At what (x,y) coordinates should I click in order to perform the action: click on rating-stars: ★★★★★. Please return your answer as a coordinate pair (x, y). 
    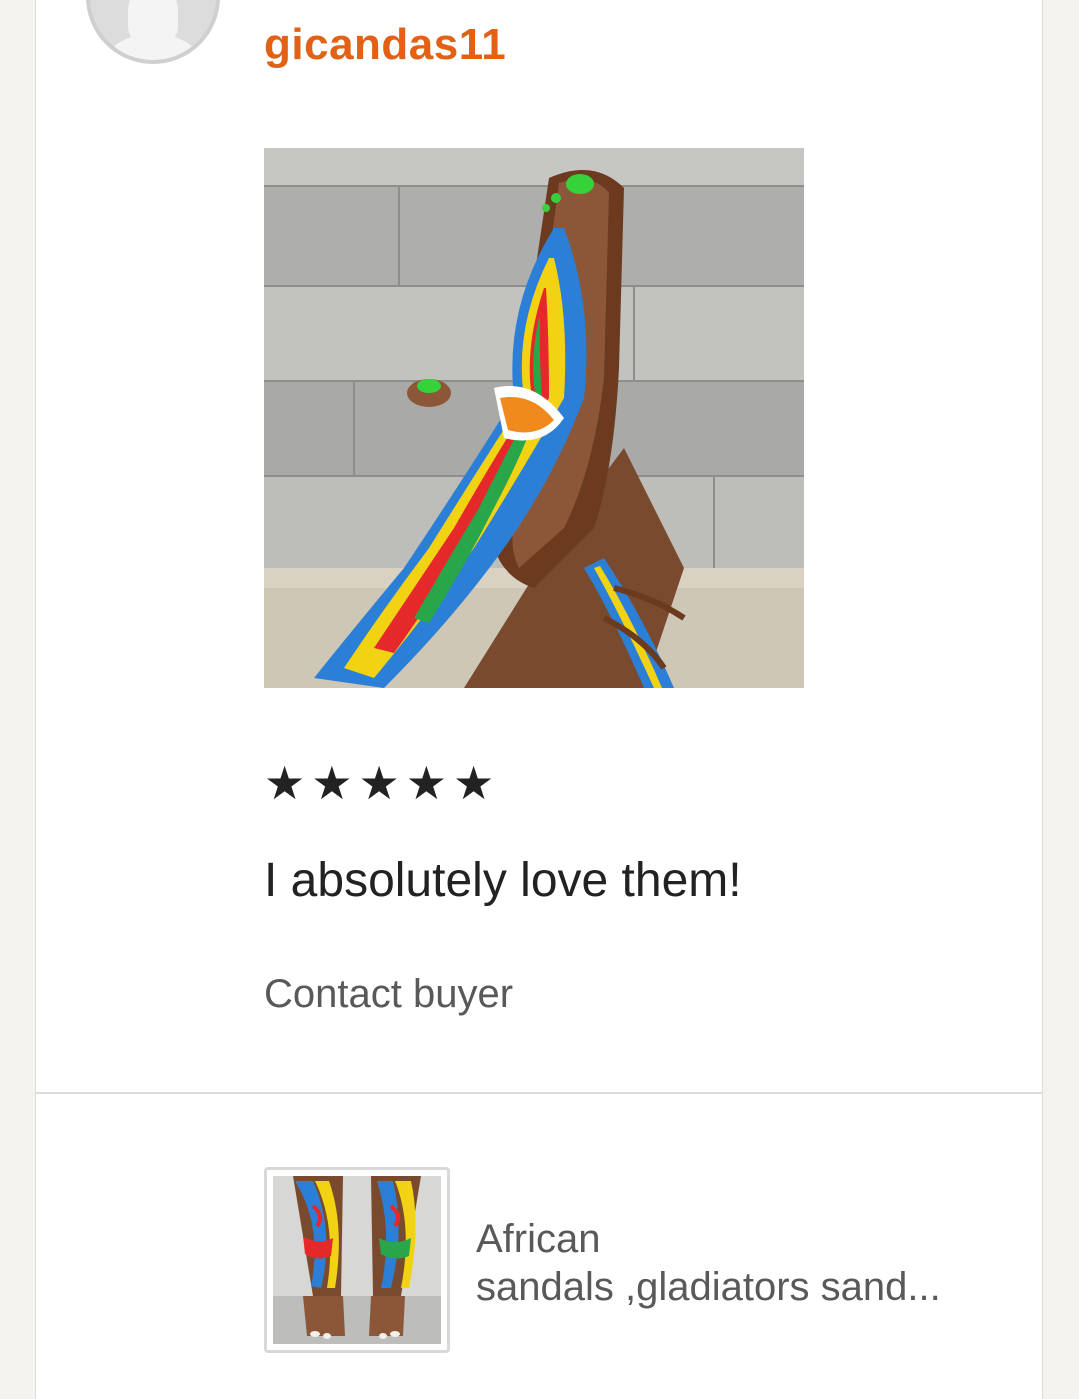
    Looking at the image, I should click on (382, 783).